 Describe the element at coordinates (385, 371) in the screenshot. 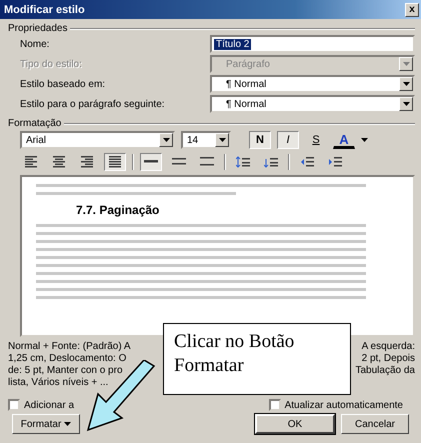

I see `description-text: Tabulação da` at that location.